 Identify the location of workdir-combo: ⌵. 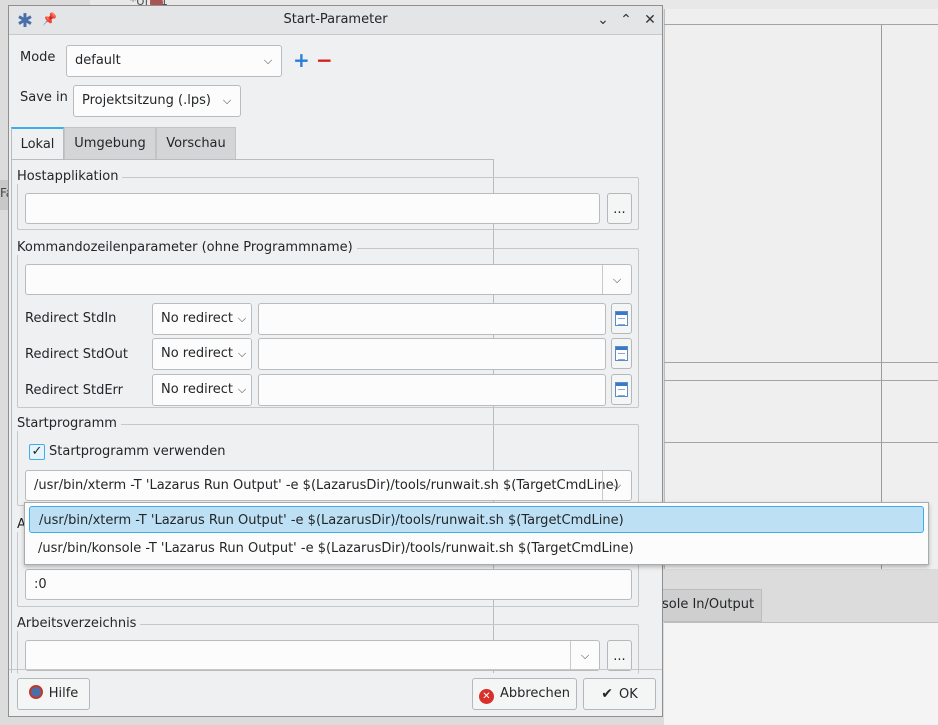
(312, 655).